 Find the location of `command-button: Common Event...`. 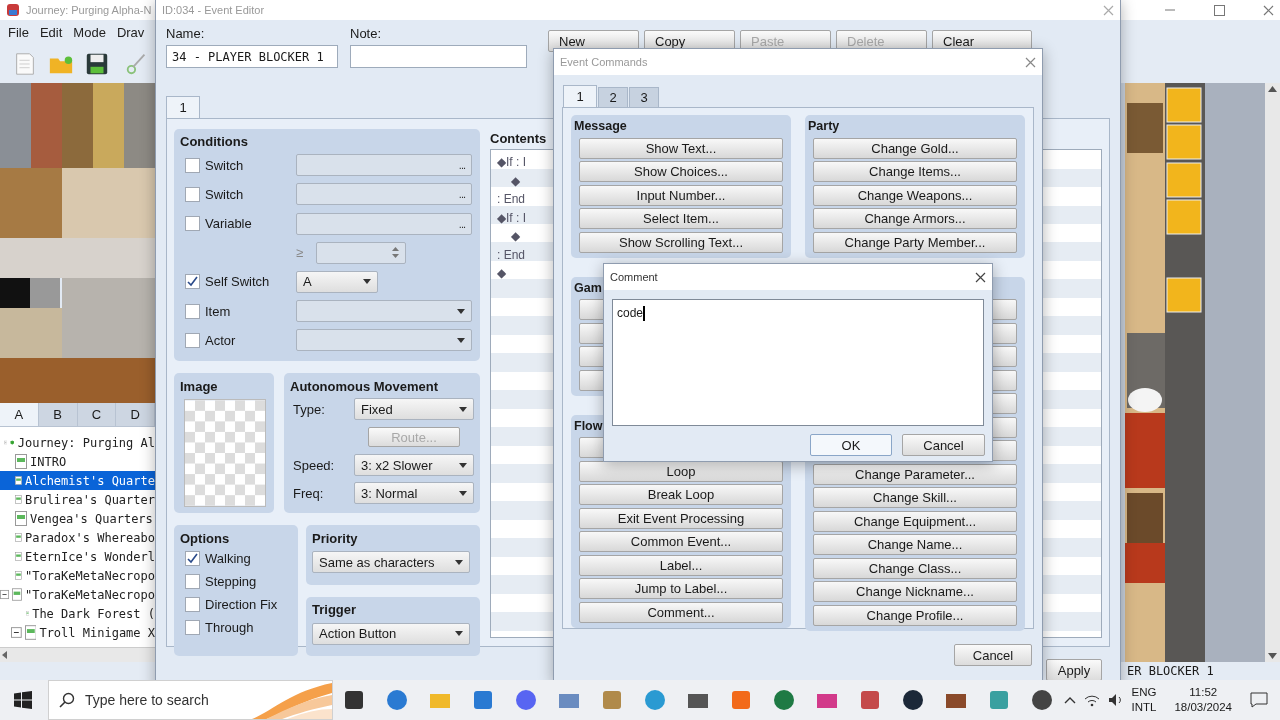

command-button: Common Event... is located at coordinates (681, 541).